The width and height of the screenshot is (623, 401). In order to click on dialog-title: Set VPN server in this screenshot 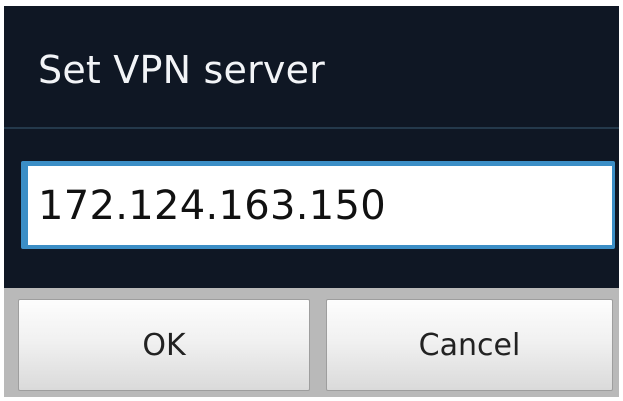, I will do `click(181, 70)`.